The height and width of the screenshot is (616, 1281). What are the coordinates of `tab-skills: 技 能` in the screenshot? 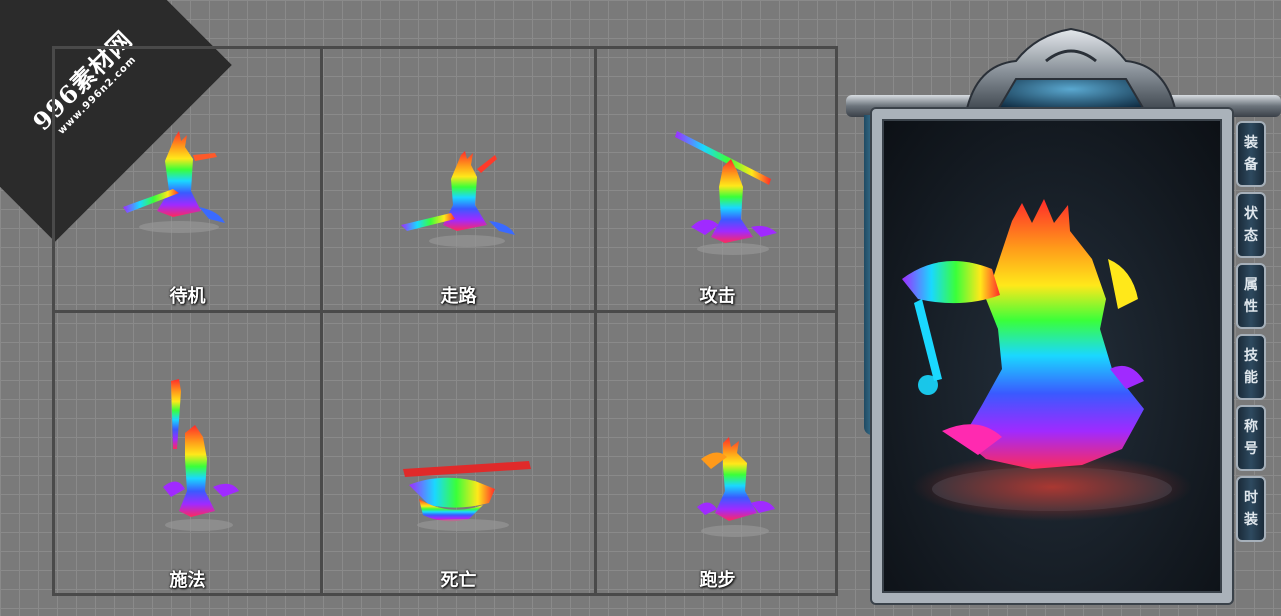 It's located at (1251, 367).